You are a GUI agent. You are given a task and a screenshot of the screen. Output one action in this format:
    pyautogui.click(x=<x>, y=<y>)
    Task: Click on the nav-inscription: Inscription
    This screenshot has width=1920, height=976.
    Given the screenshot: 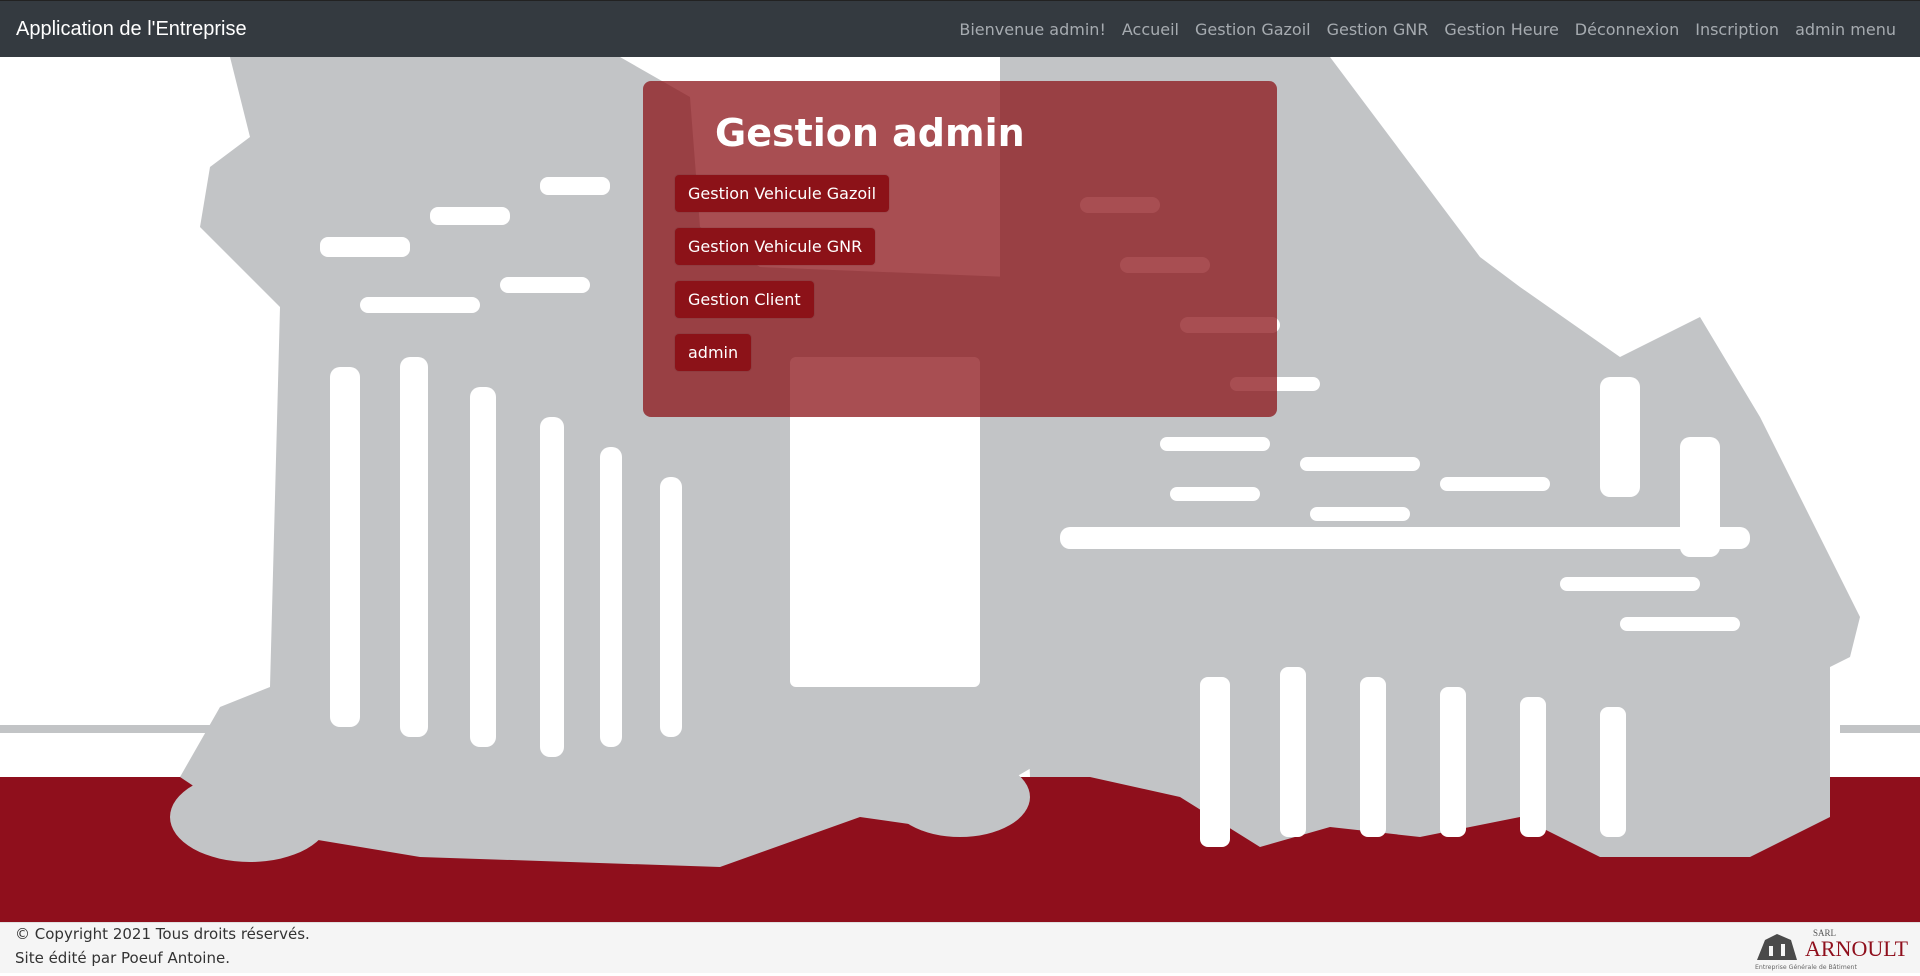 What is the action you would take?
    pyautogui.click(x=1737, y=29)
    